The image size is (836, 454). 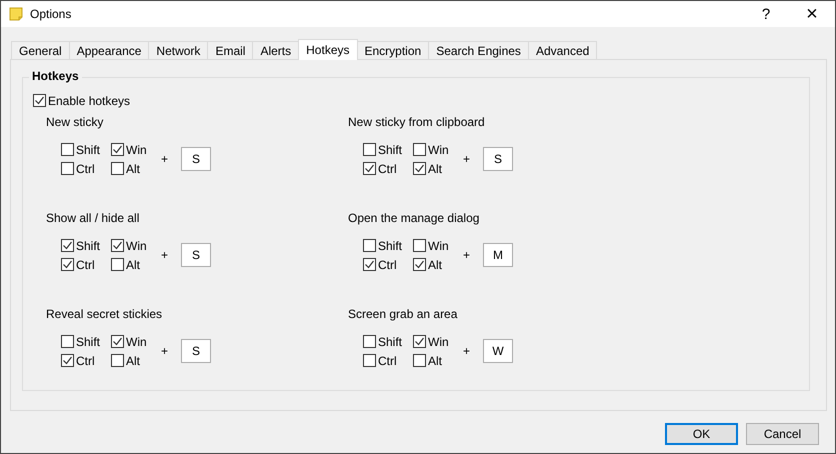 What do you see at coordinates (40, 50) in the screenshot?
I see `tab: General` at bounding box center [40, 50].